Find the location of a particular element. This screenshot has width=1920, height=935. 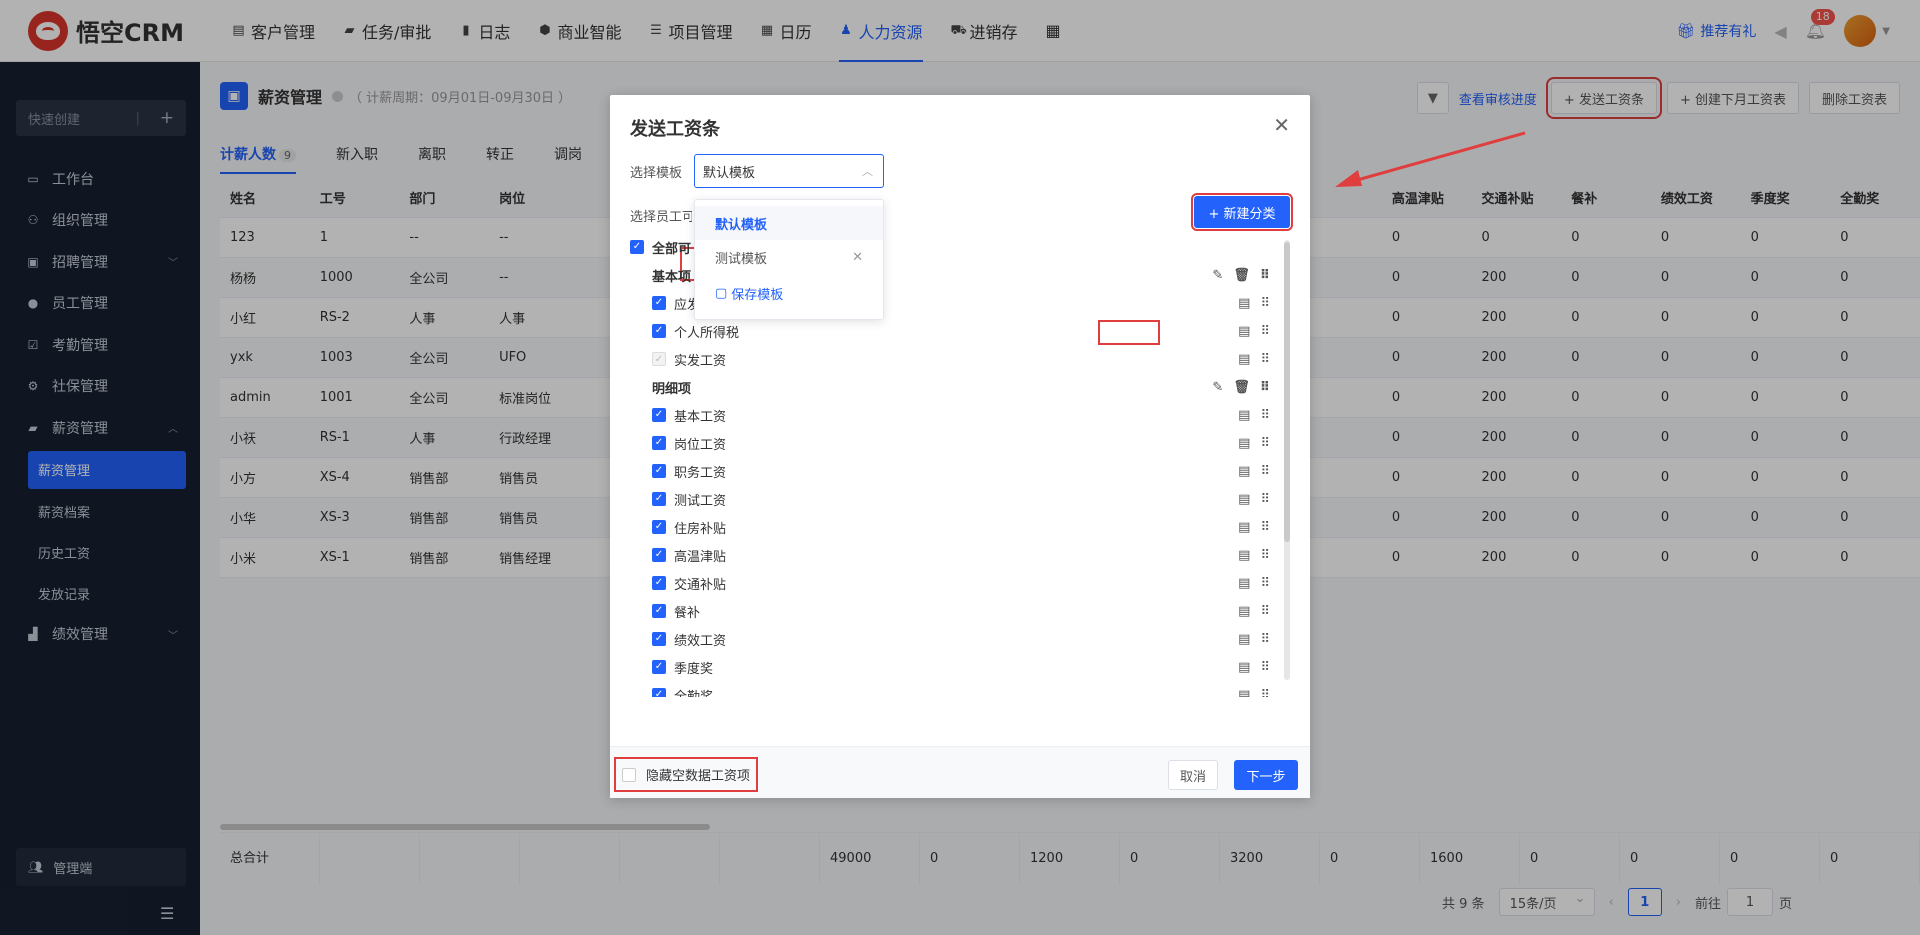

template-select: 默认模板 ︿ is located at coordinates (789, 171).